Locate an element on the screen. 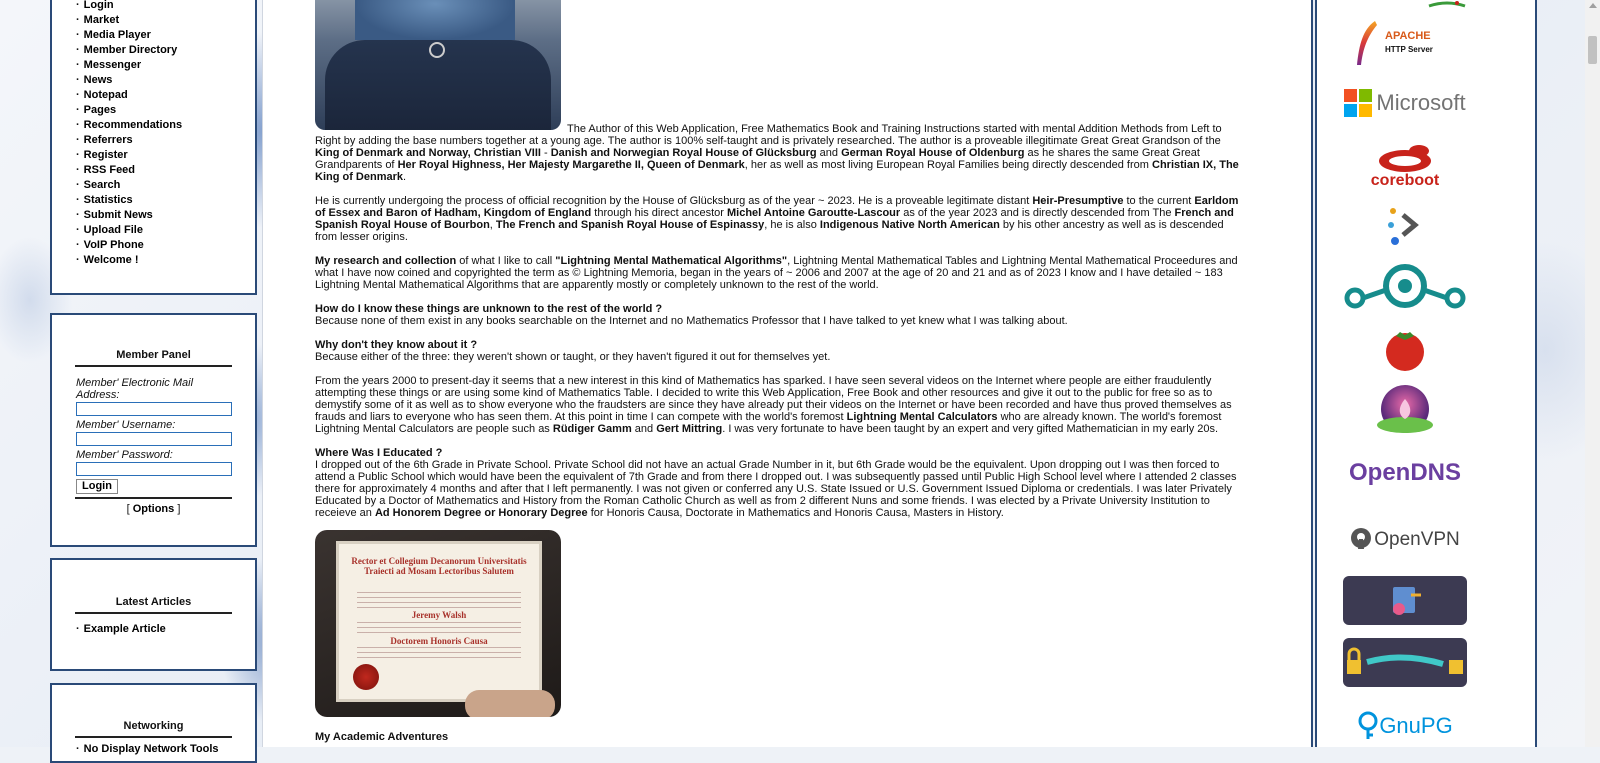 This screenshot has width=1600, height=763. login-button: Login is located at coordinates (97, 486).